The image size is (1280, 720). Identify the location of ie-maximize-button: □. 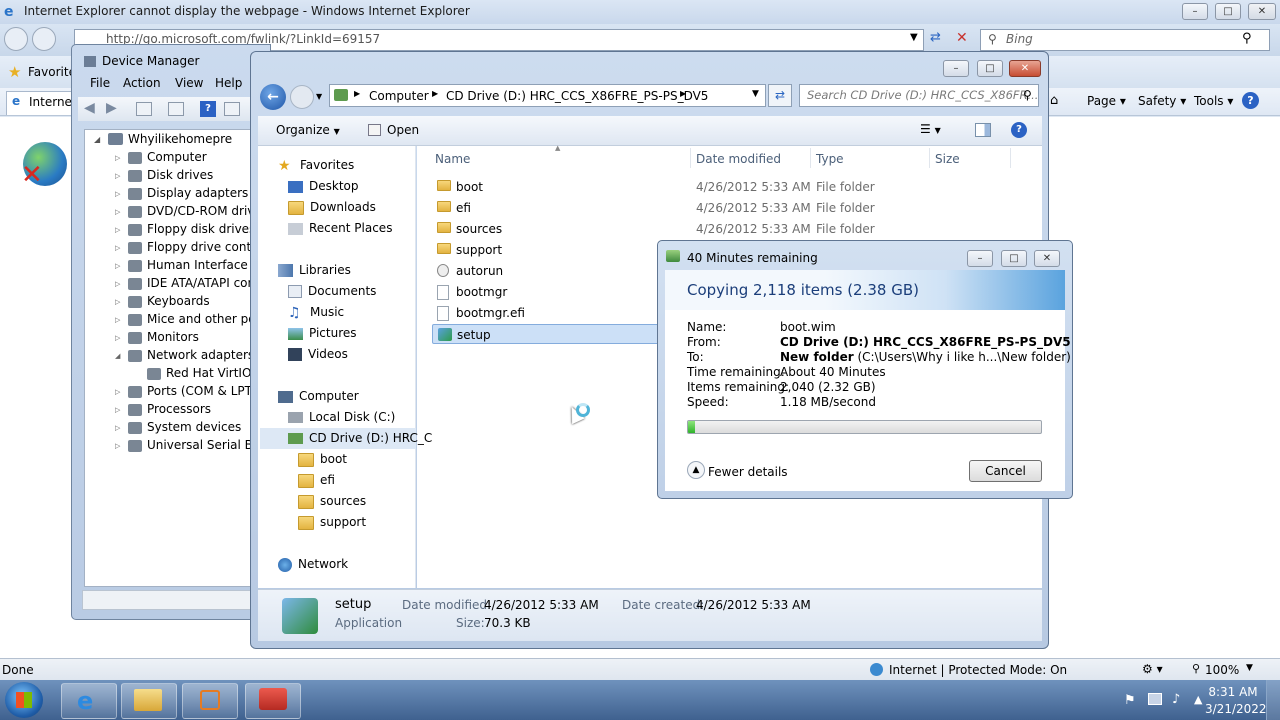
(1228, 11).